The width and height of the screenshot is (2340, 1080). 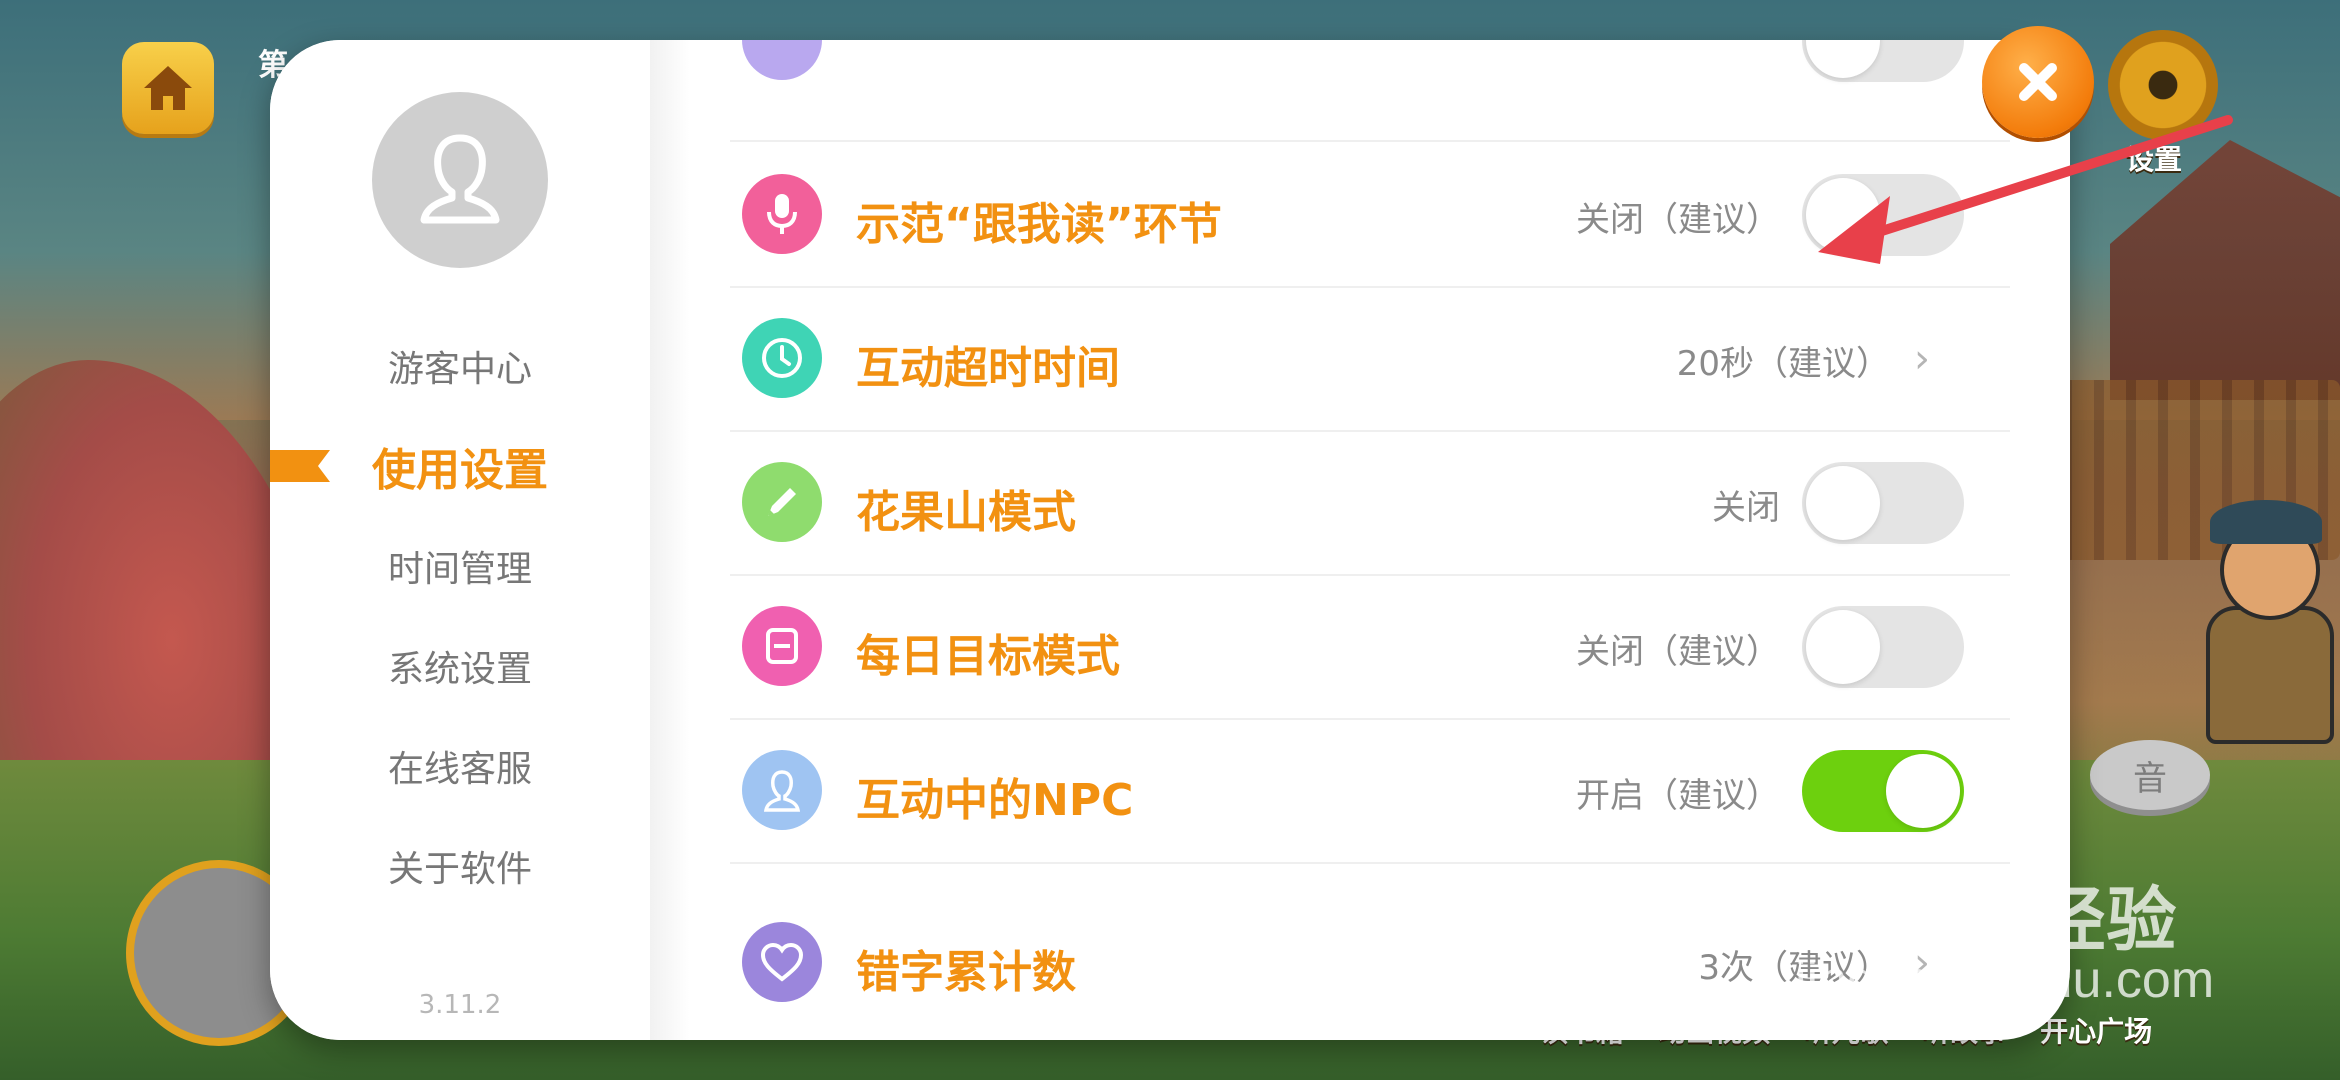 I want to click on settings-row-timeout: 互动超时时间 20秒（建议） ›, so click(x=1370, y=359).